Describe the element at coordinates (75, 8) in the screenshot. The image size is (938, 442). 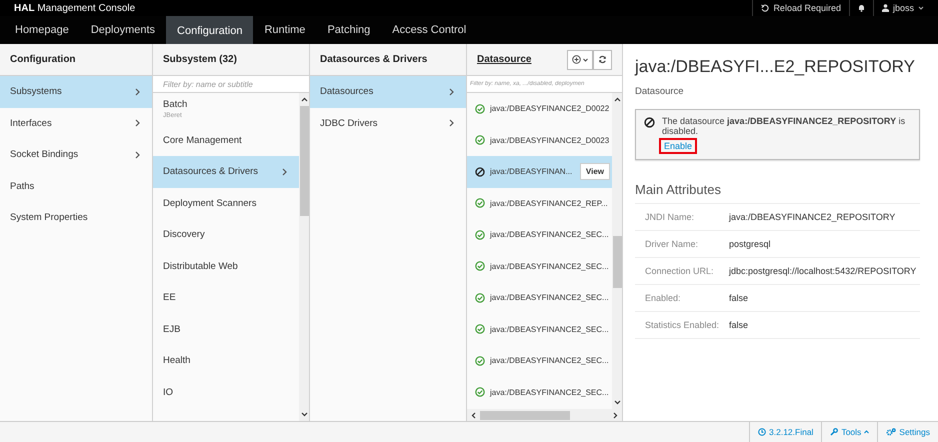
I see `app-title: HAL Management Console` at that location.